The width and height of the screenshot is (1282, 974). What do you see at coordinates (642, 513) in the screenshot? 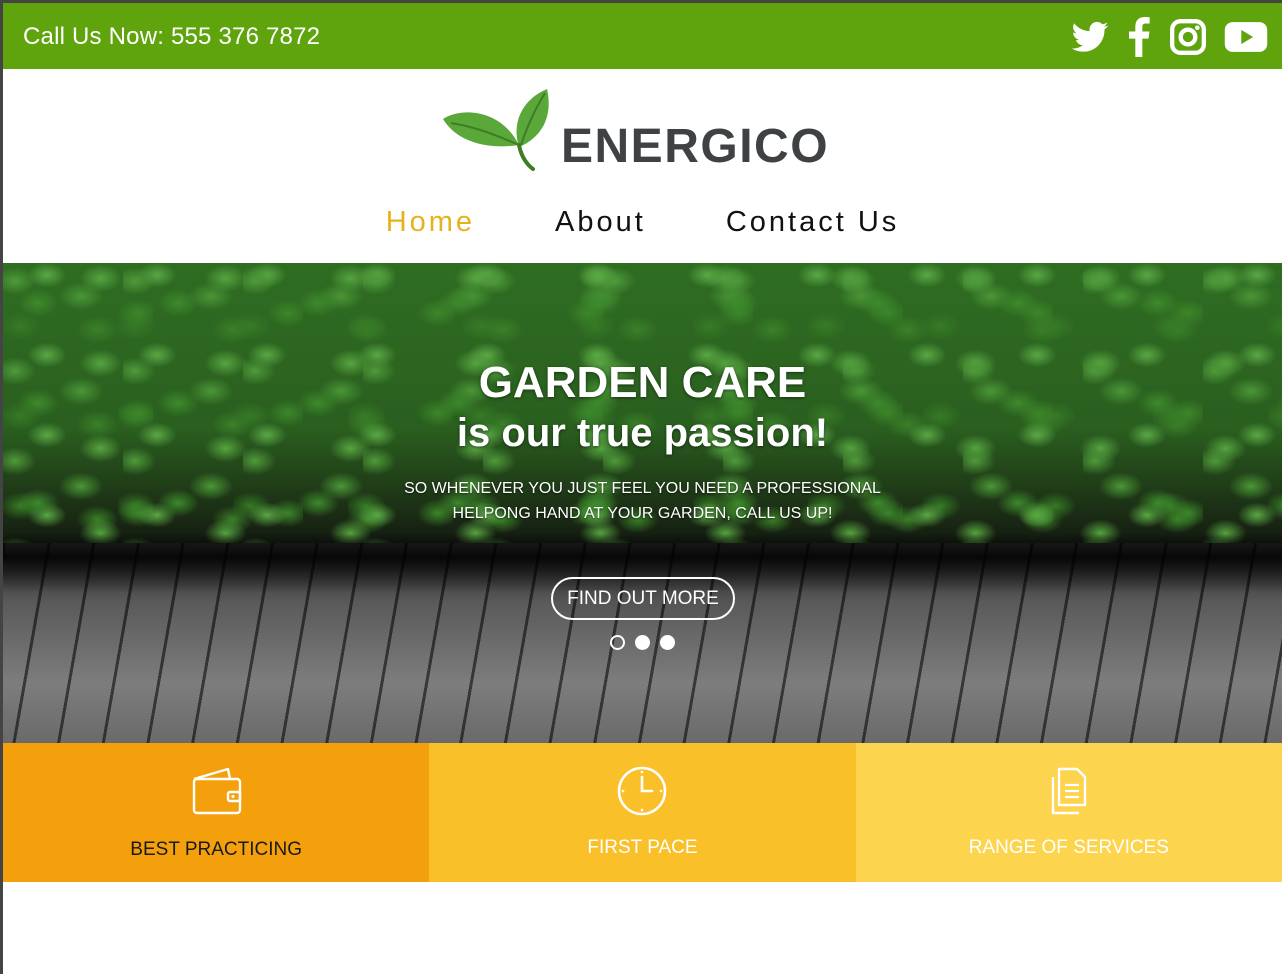
I see `hero-text-line-2: HELPONG HAND AT YOUR GARDEN, CALL US UP!` at bounding box center [642, 513].